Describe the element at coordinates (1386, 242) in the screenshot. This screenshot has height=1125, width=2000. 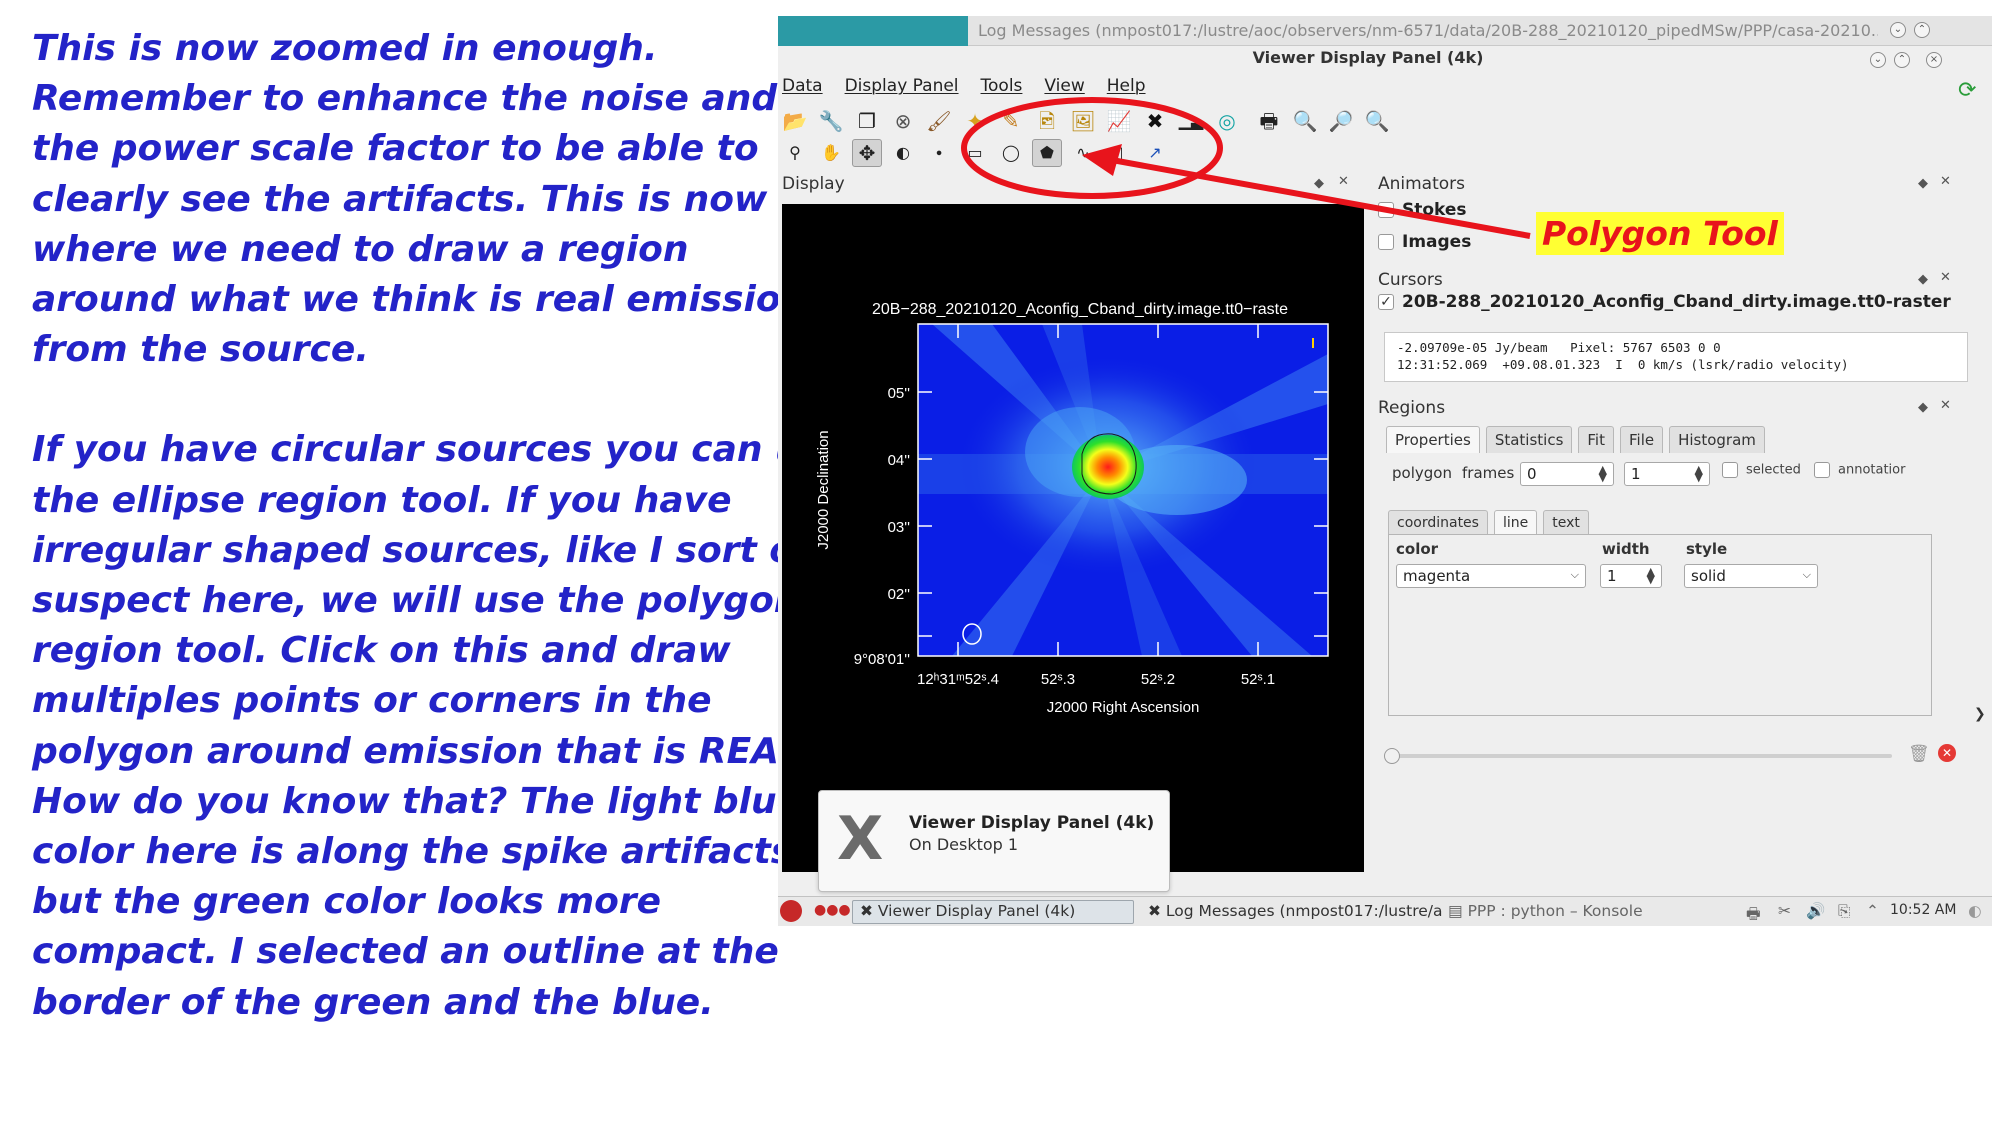
I see `images-checkbox` at that location.